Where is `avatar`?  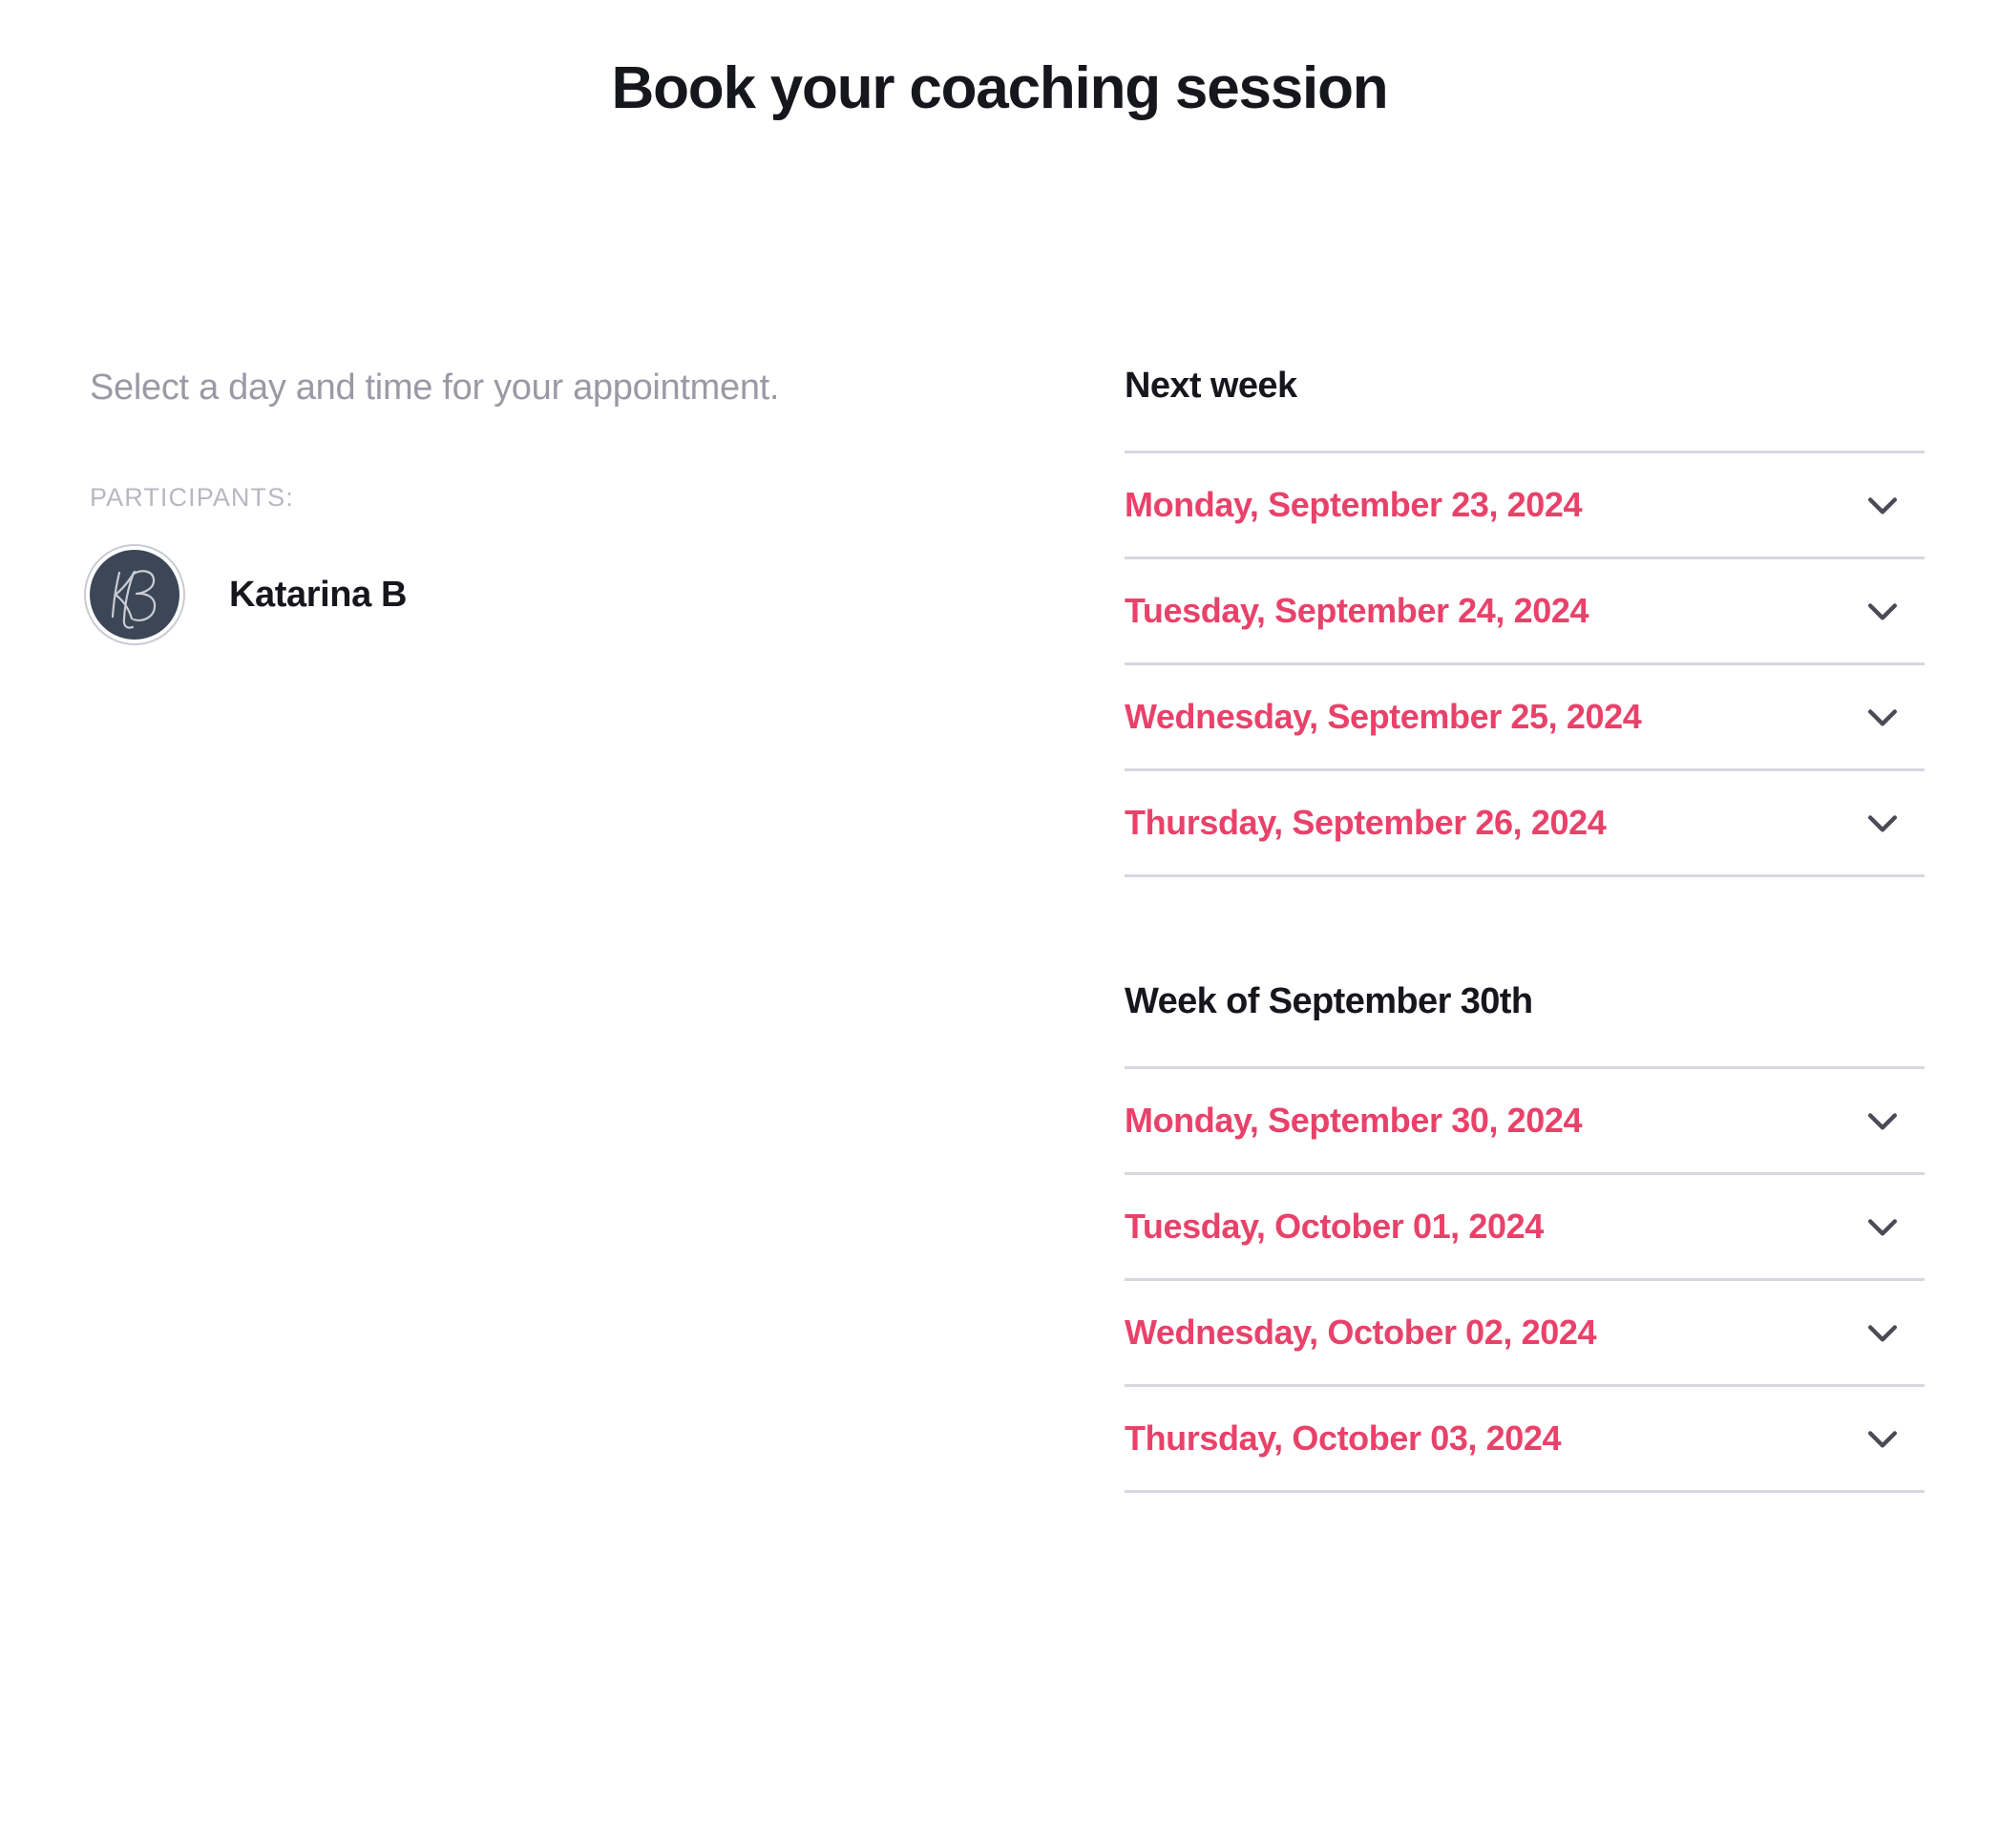
avatar is located at coordinates (134, 595).